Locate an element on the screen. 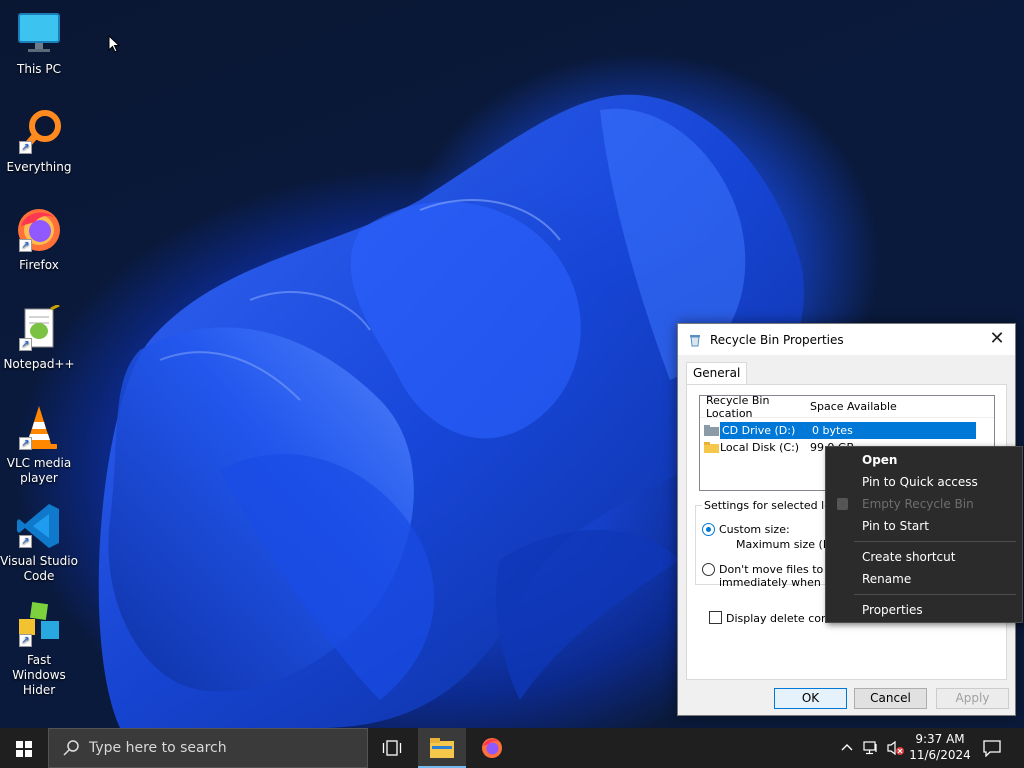  taskbar-file-explorer is located at coordinates (442, 748).